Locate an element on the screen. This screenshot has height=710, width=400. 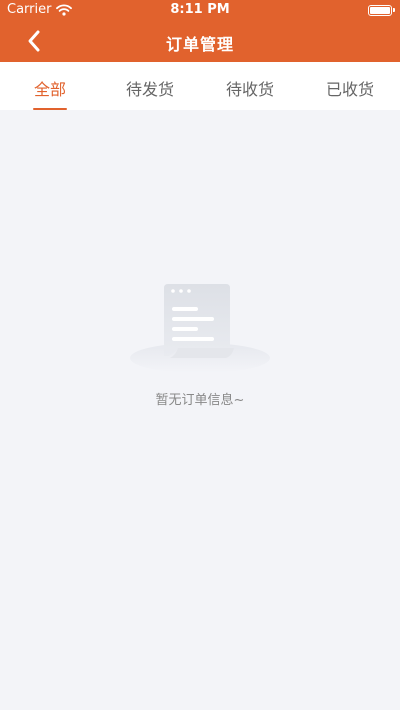
tab-pending-shipment: 待发货 is located at coordinates (150, 86).